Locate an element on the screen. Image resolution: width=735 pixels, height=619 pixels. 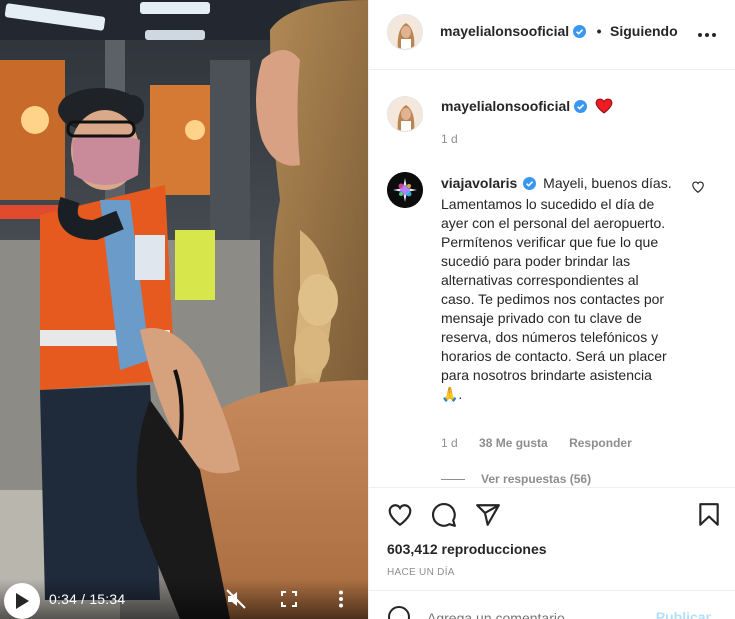
vertical-dots-icon is located at coordinates (341, 599).